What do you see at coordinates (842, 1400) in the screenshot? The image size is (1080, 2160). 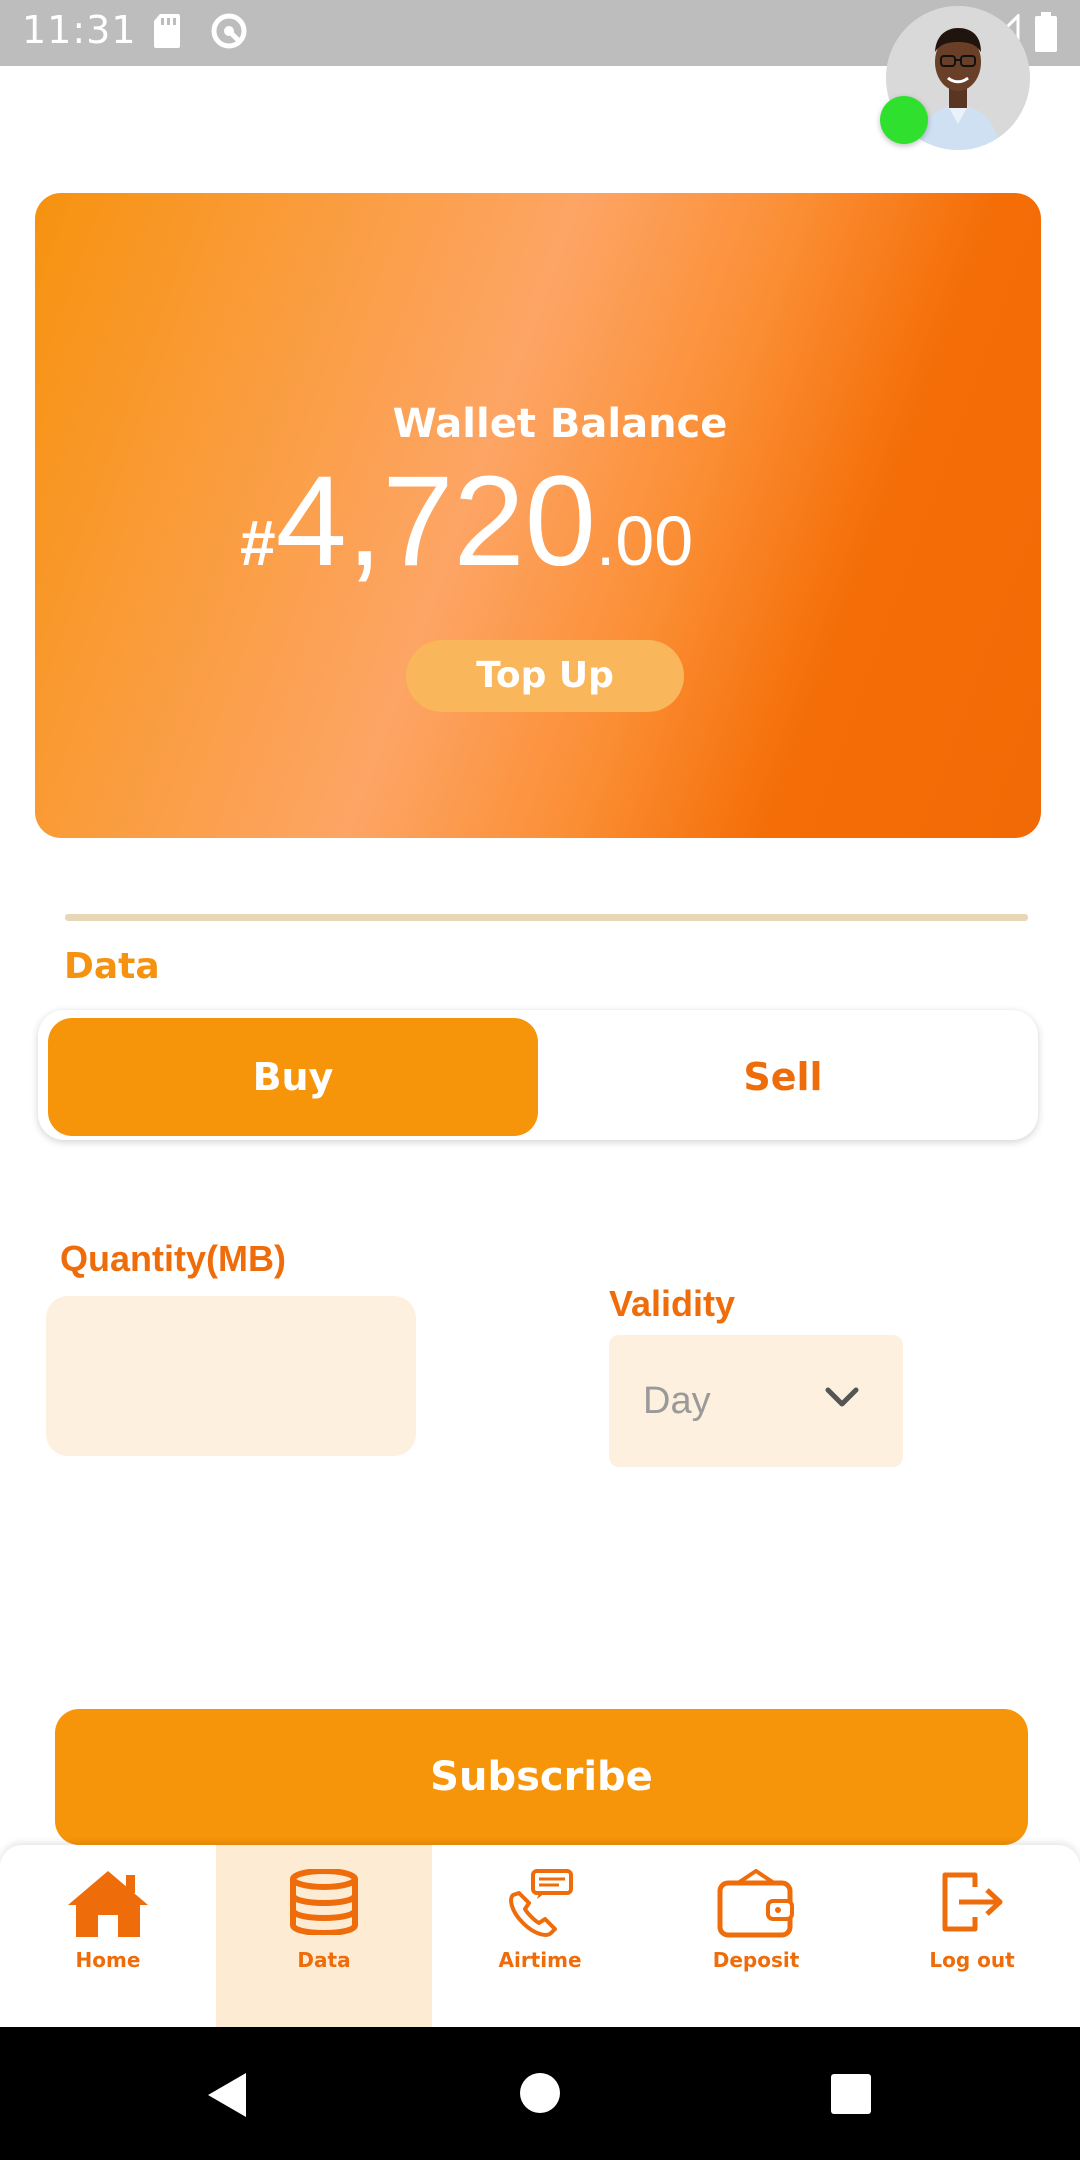 I see `chevron-down-icon` at bounding box center [842, 1400].